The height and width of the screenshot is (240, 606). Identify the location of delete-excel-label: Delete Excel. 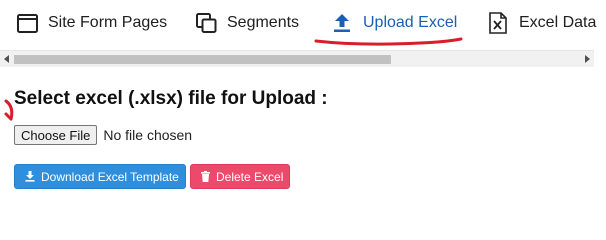
(250, 176).